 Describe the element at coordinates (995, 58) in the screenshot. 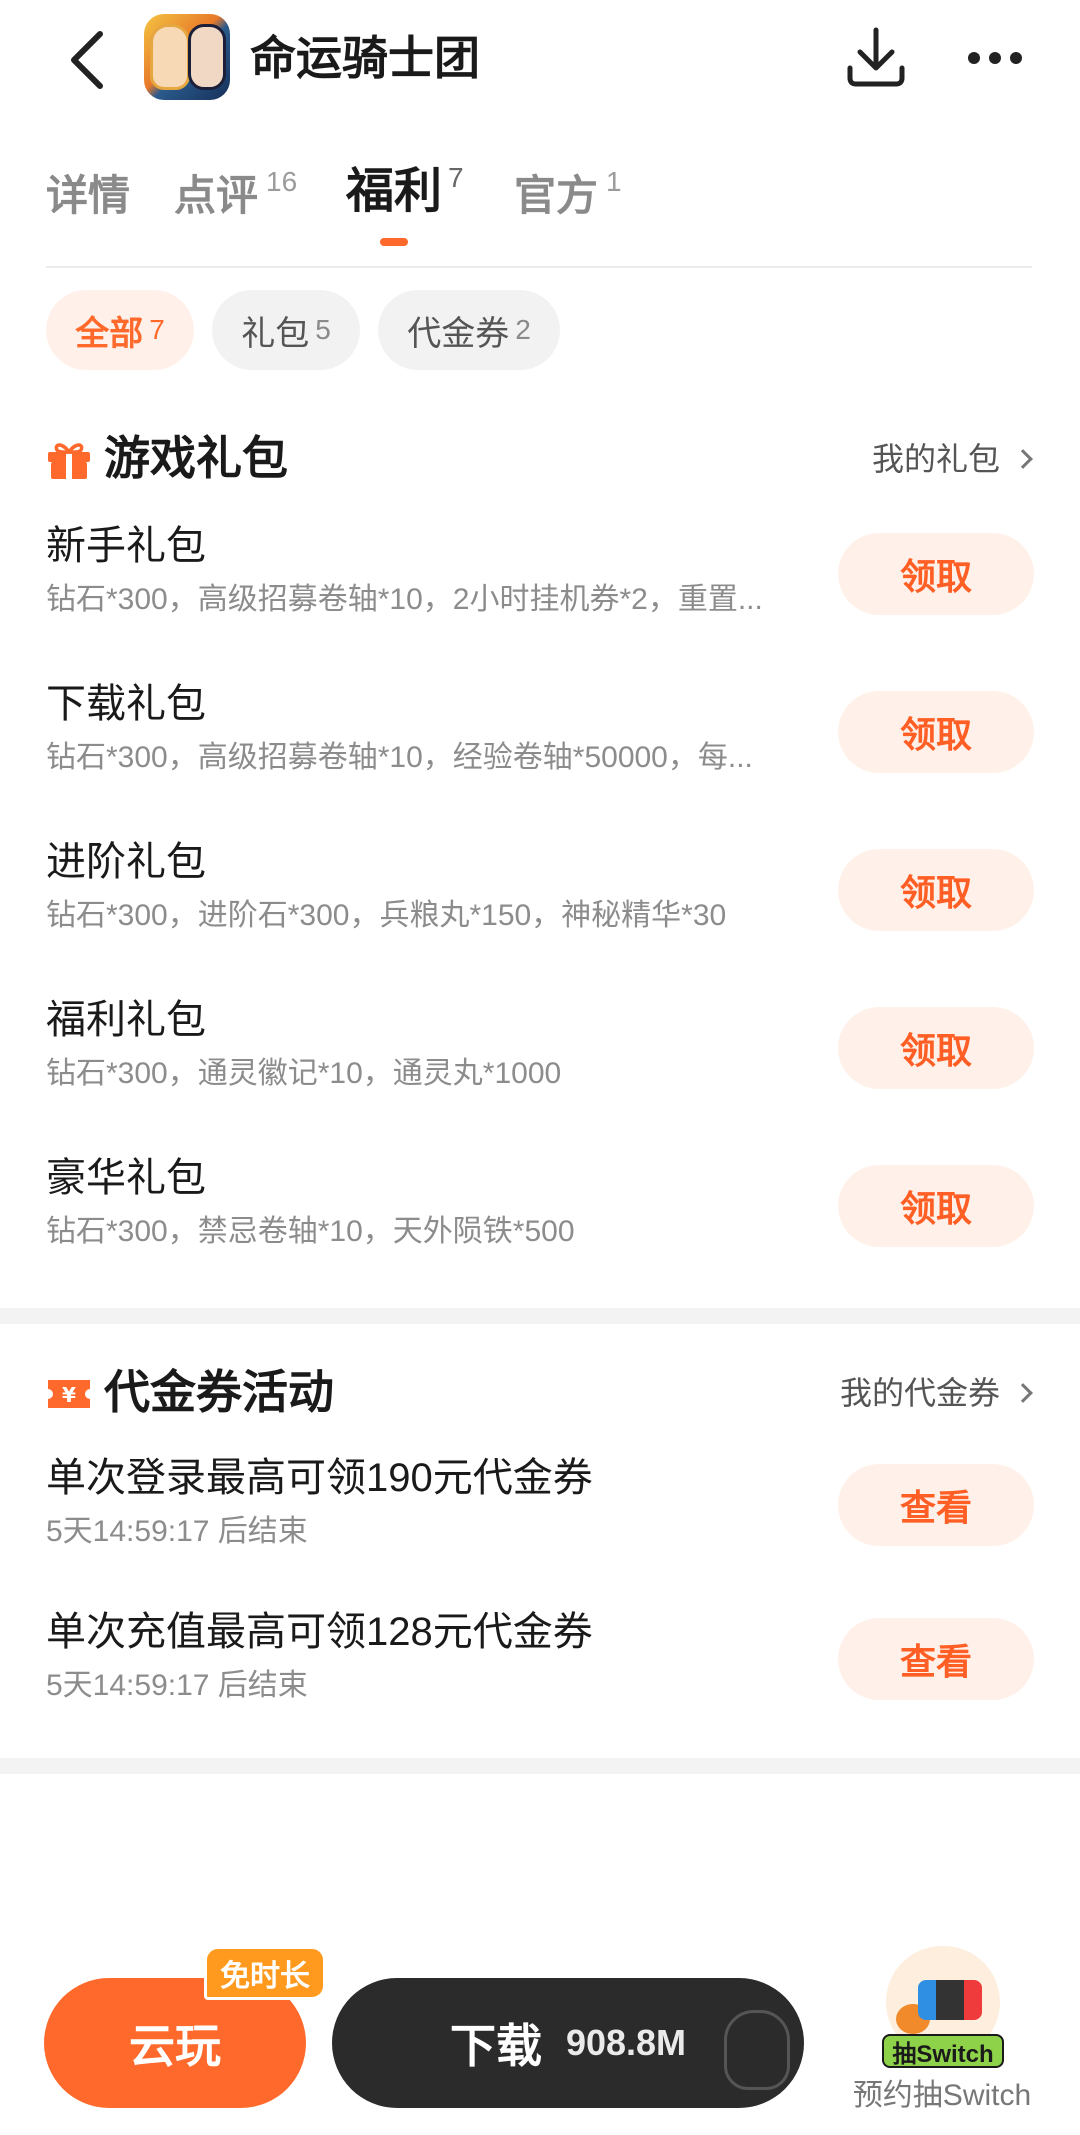

I see `more-button` at that location.